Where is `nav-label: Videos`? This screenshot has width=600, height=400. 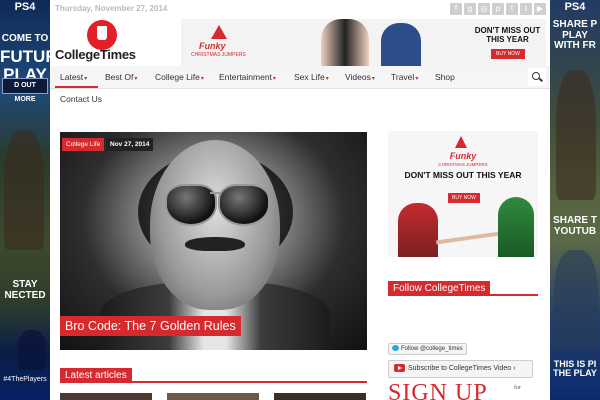 nav-label: Videos is located at coordinates (358, 77).